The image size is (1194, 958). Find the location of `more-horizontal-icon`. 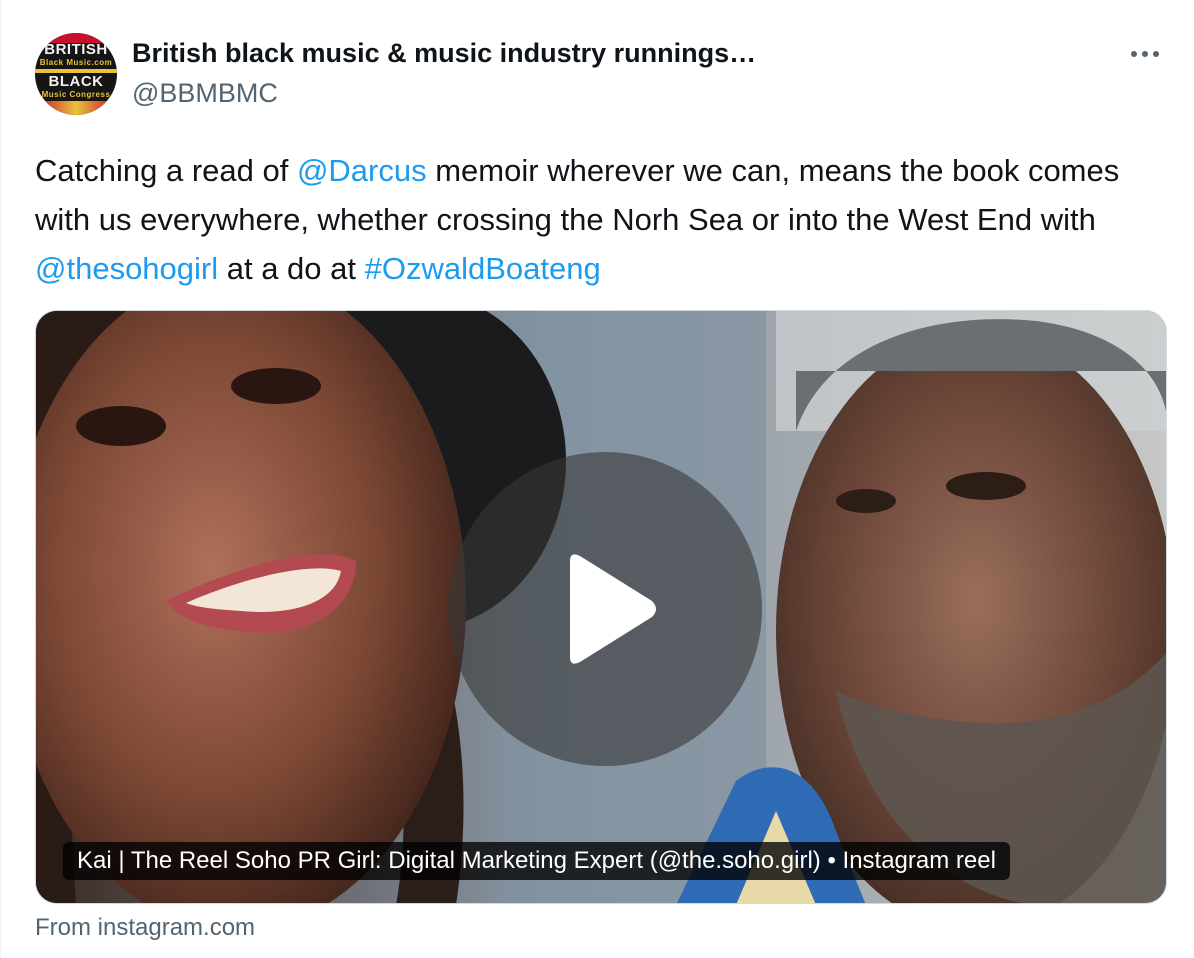

more-horizontal-icon is located at coordinates (1145, 54).